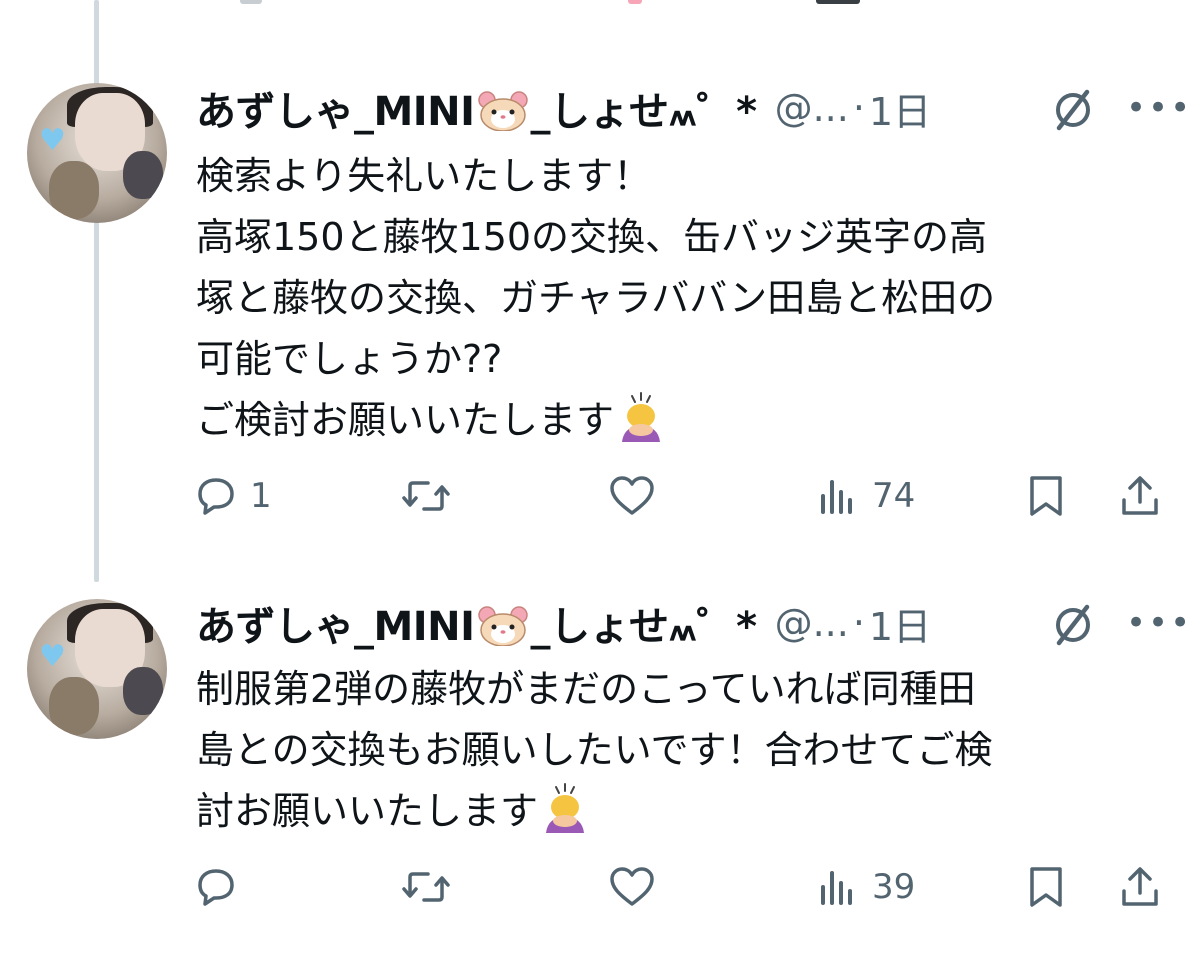 This screenshot has width=1200, height=961. I want to click on views-count: 74, so click(894, 496).